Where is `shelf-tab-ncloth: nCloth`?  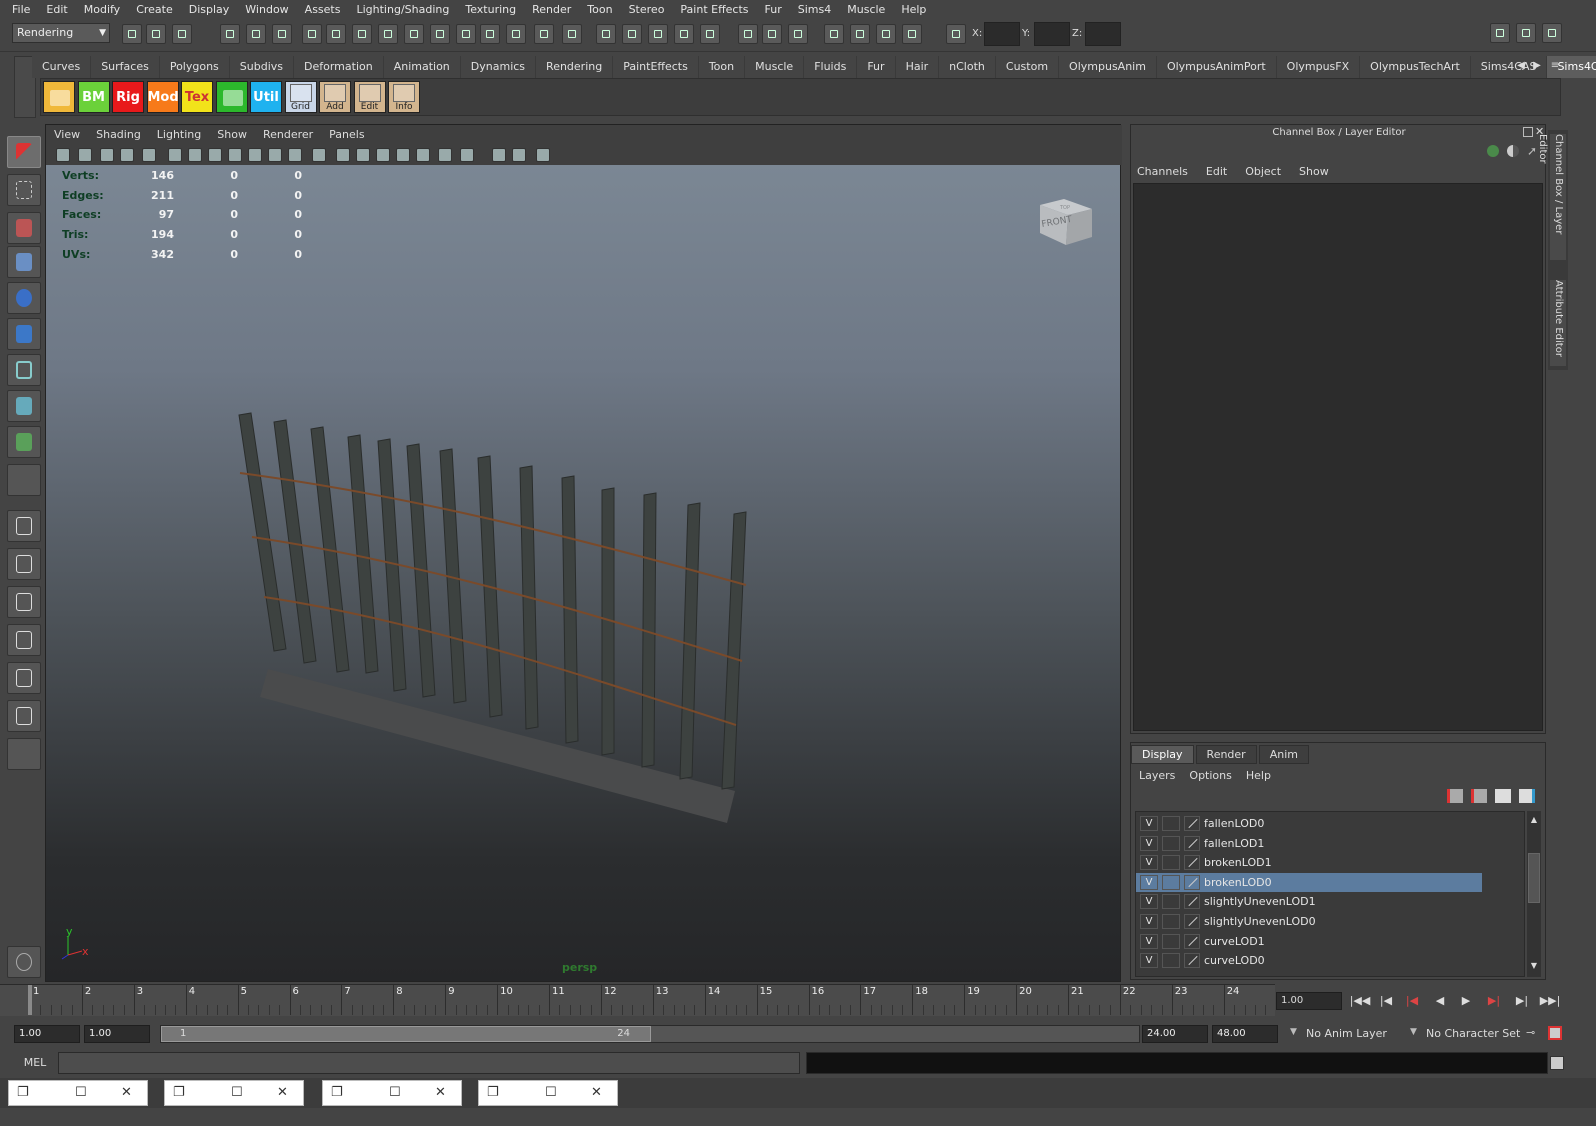 shelf-tab-ncloth: nCloth is located at coordinates (967, 67).